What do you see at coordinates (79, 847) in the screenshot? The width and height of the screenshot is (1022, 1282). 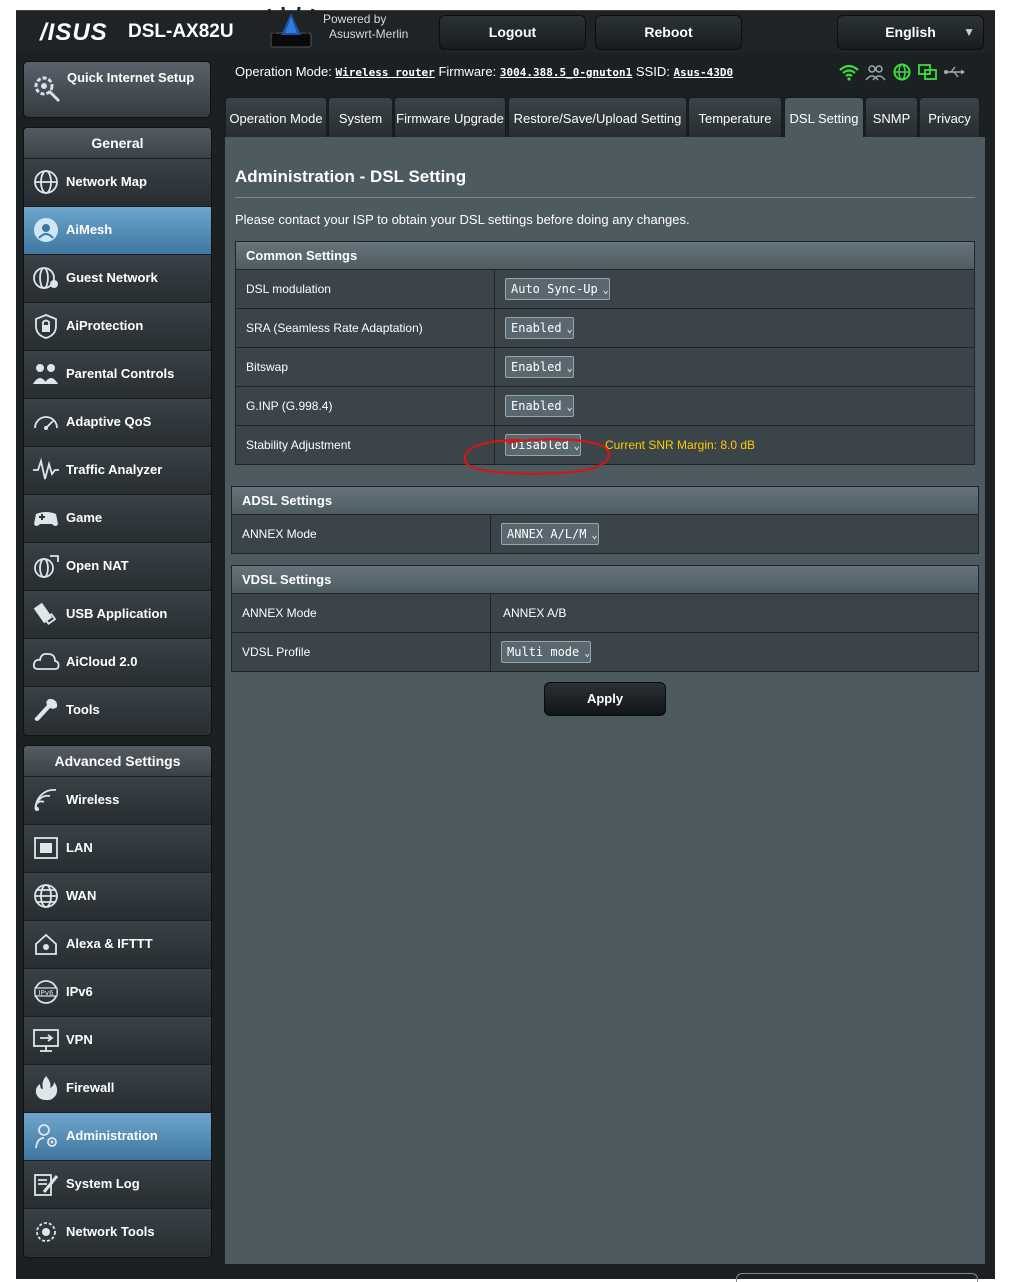 I see `sidebar-item-label: LAN` at bounding box center [79, 847].